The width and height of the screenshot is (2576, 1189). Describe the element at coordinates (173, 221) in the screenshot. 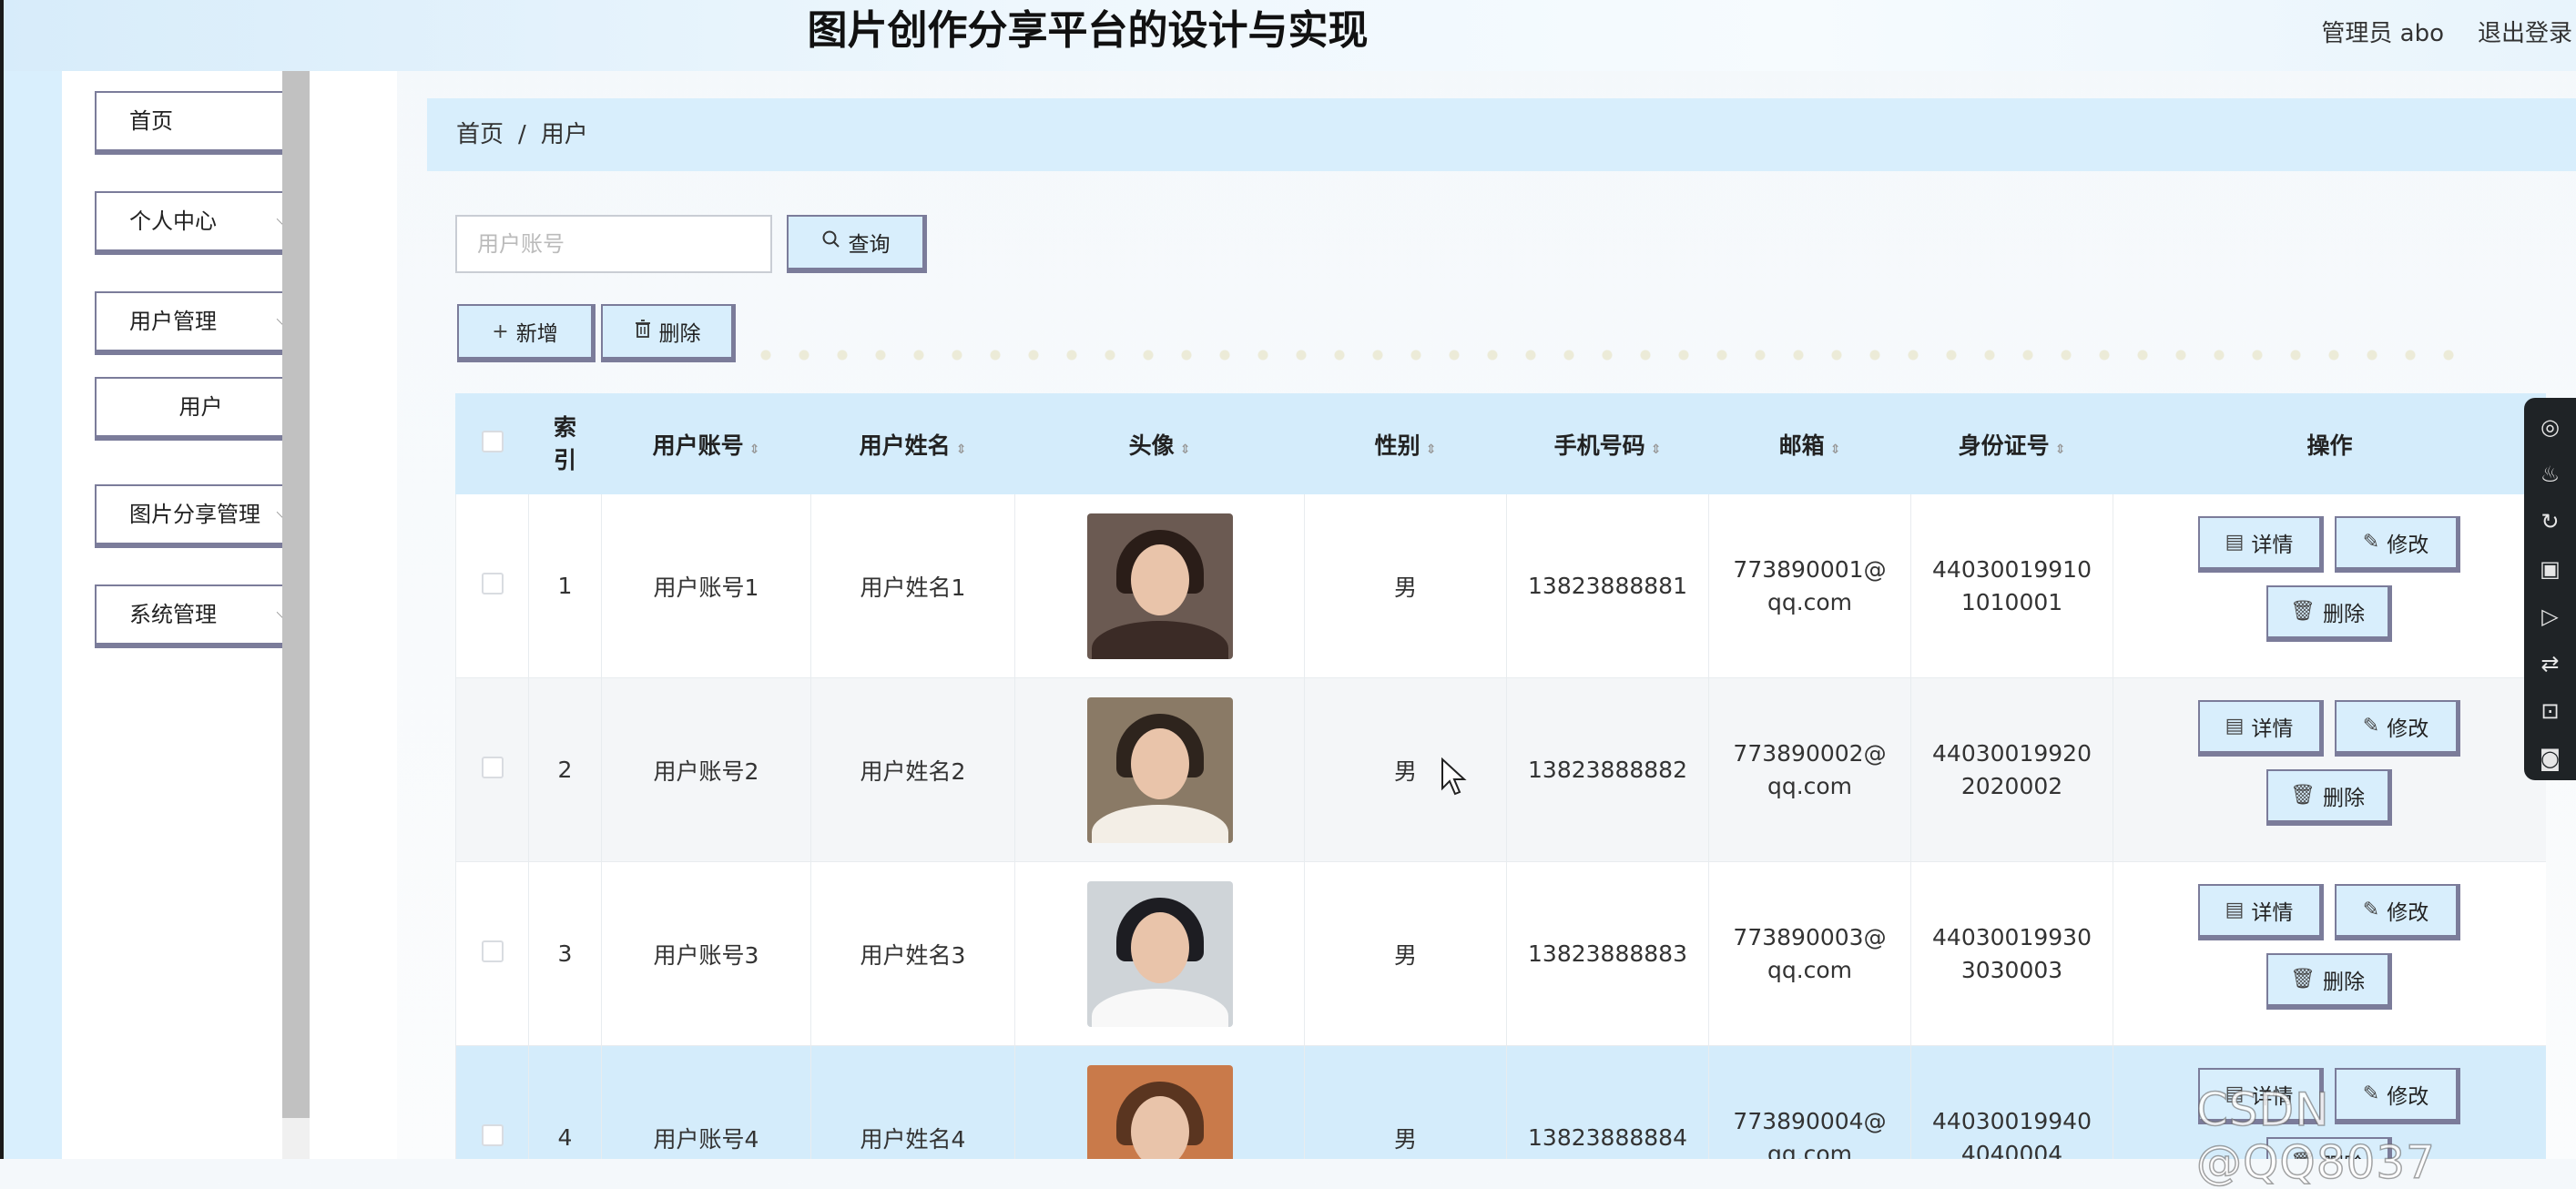

I see `sidebar-item-label: 个人中心` at that location.